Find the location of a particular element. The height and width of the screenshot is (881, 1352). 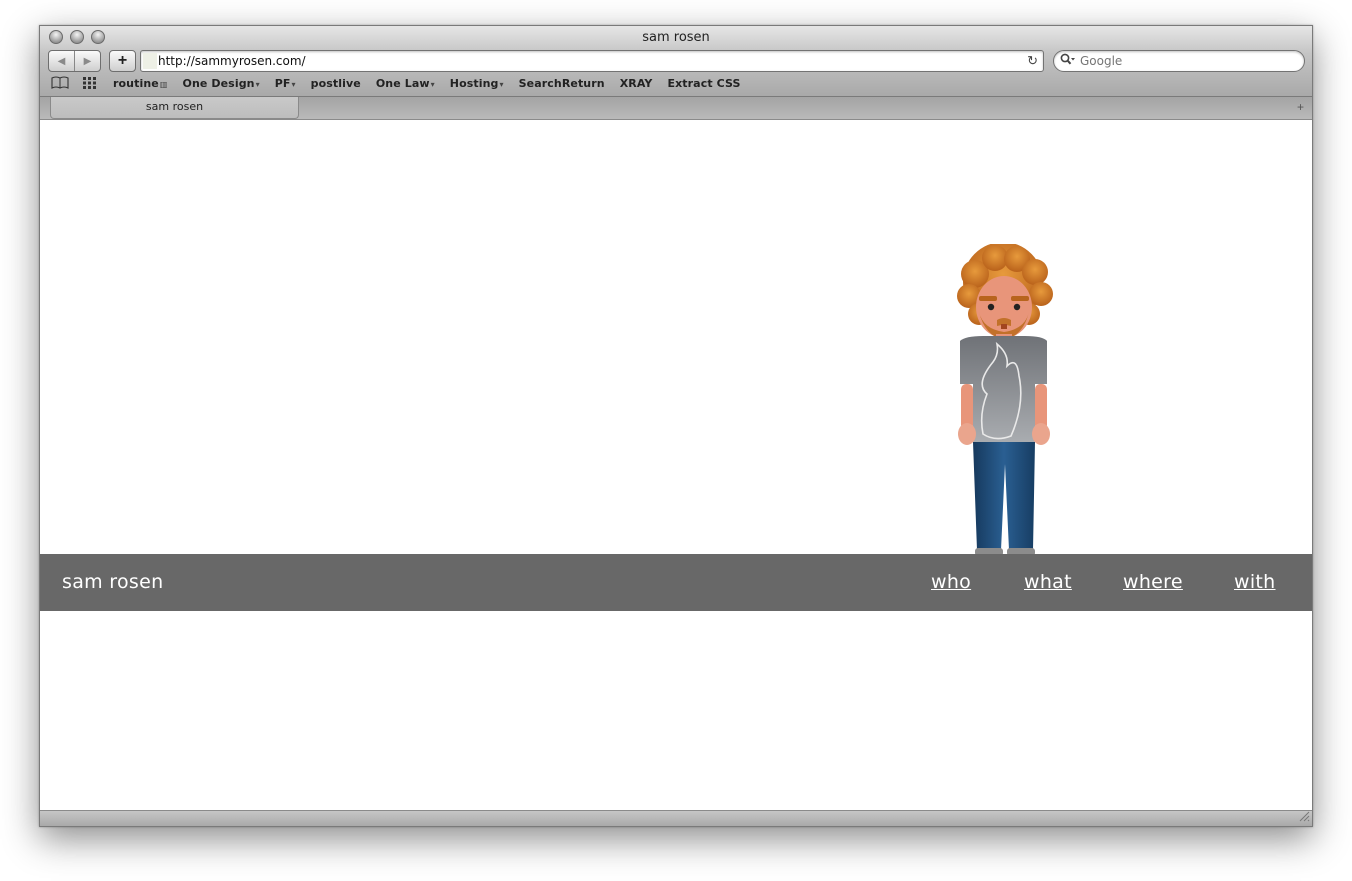

new-tab-icon: + is located at coordinates (1300, 107).